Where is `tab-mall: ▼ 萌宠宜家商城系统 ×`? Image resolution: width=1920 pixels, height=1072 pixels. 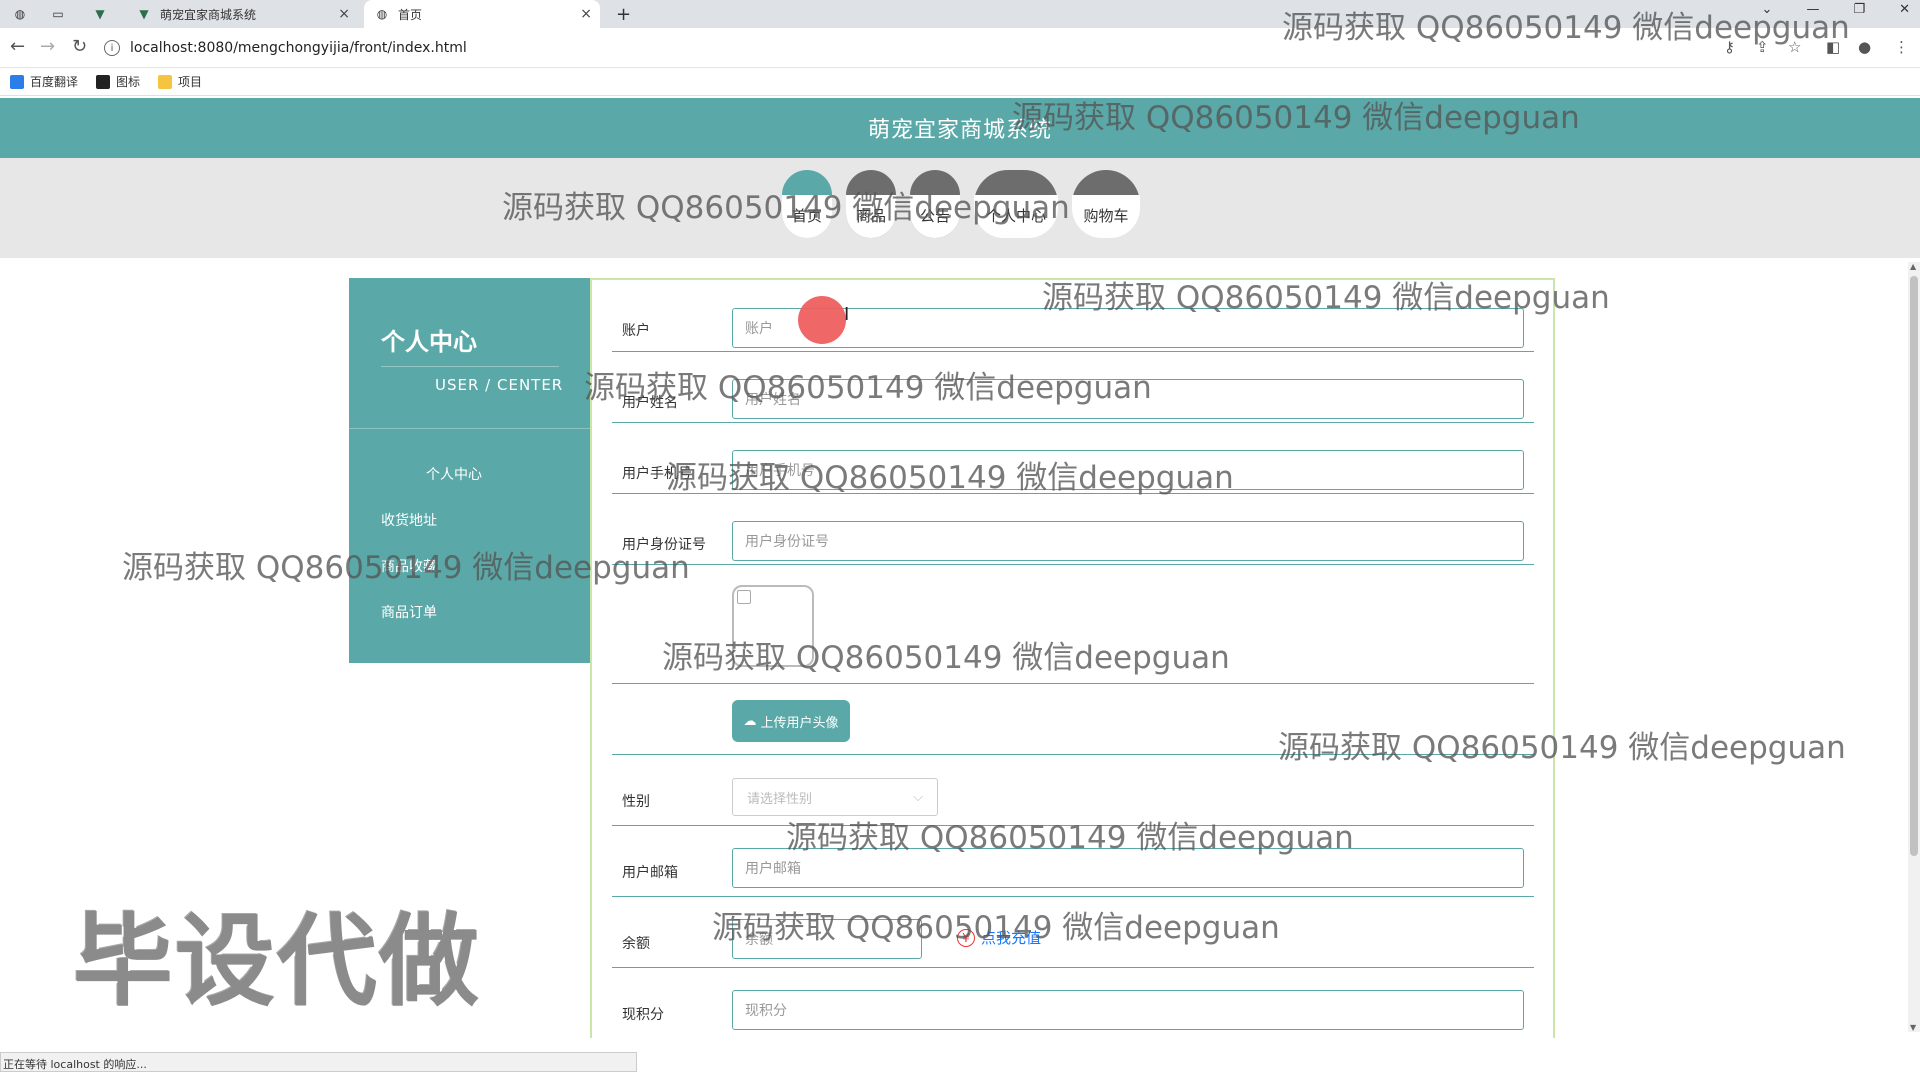
tab-mall: ▼ 萌宠宜家商城系统 × is located at coordinates (244, 14).